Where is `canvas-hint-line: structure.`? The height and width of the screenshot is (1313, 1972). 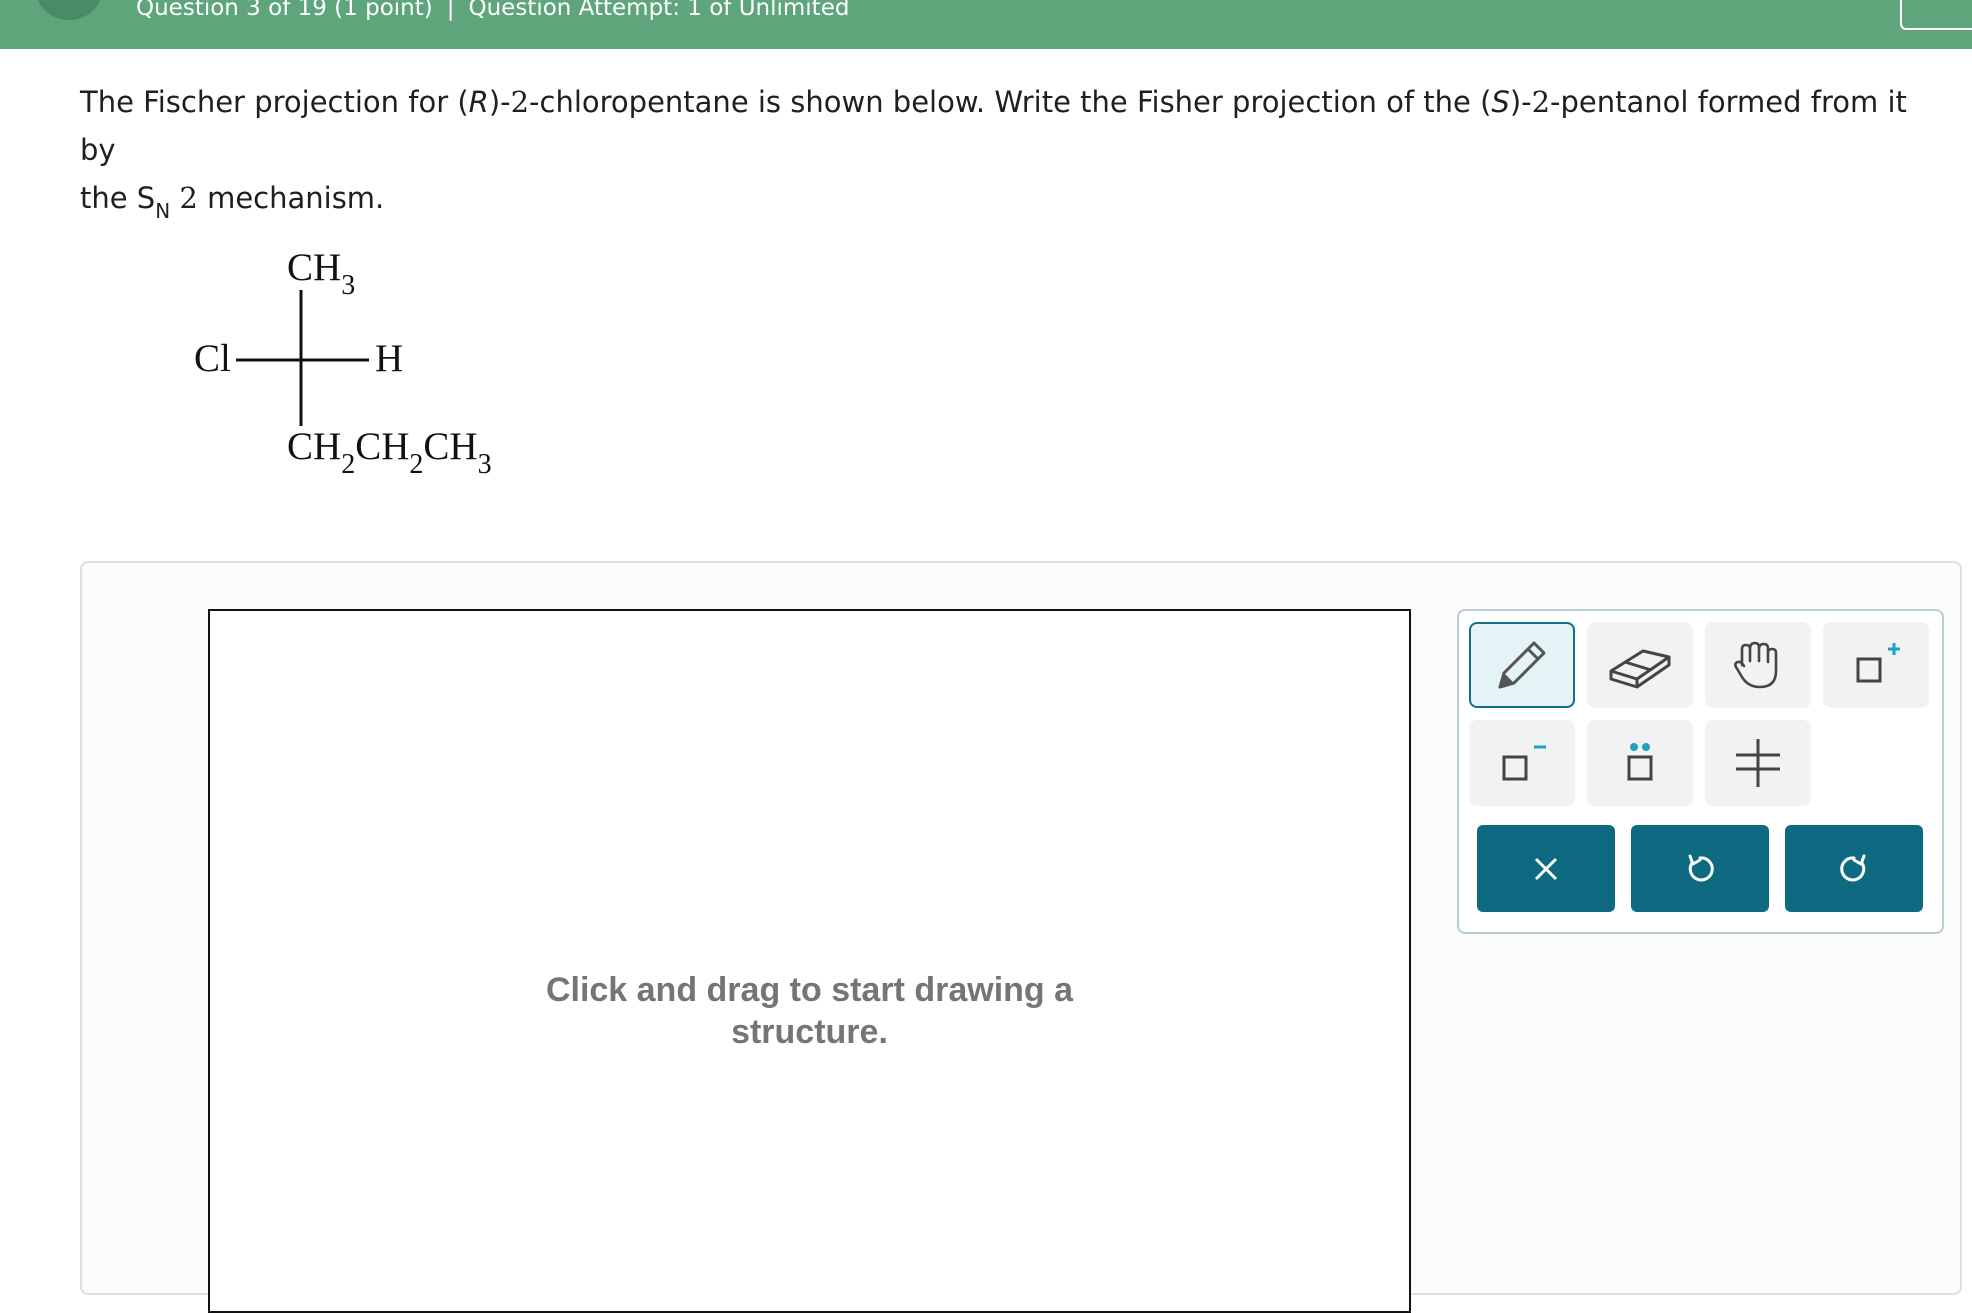
canvas-hint-line: structure. is located at coordinates (809, 1032).